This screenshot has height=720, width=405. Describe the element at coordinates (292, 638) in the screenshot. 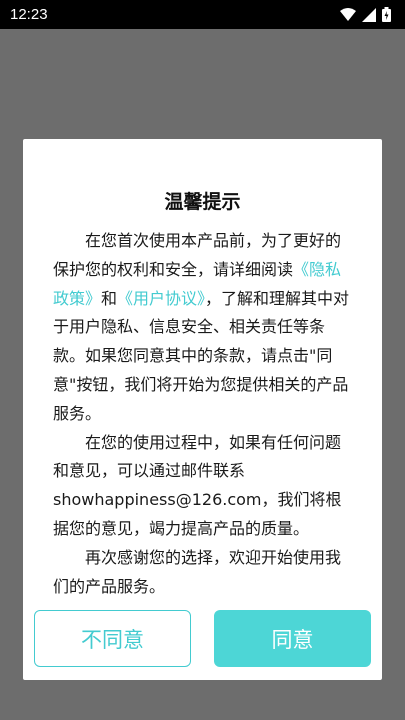

I see `agree-button: 同意` at that location.